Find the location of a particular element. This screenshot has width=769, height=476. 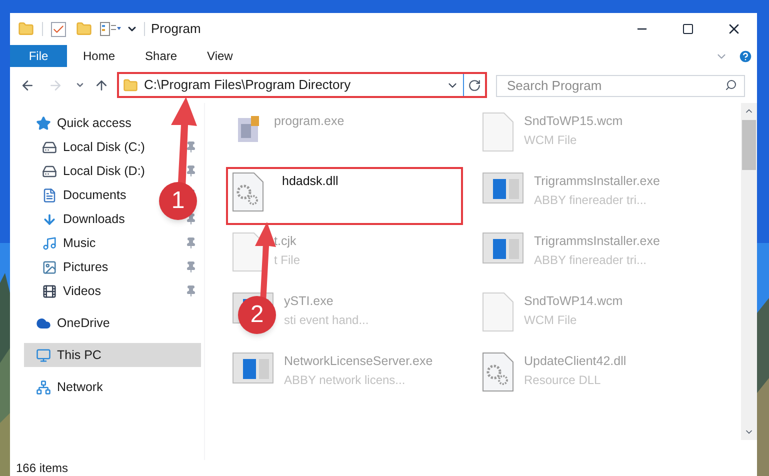

window-title: Program is located at coordinates (176, 29).